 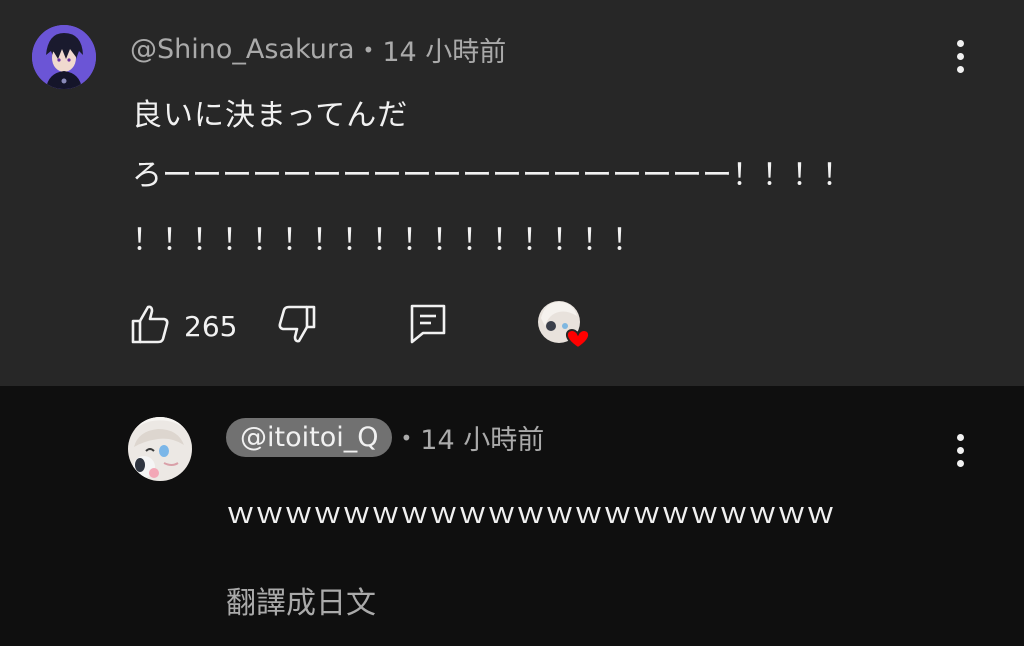 I want to click on dislike-button, so click(x=297, y=326).